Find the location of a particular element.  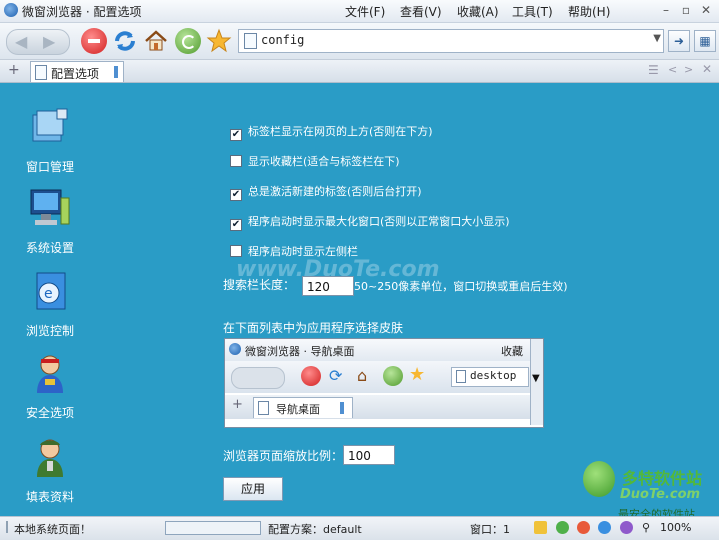

status-red-icon is located at coordinates (583, 527).